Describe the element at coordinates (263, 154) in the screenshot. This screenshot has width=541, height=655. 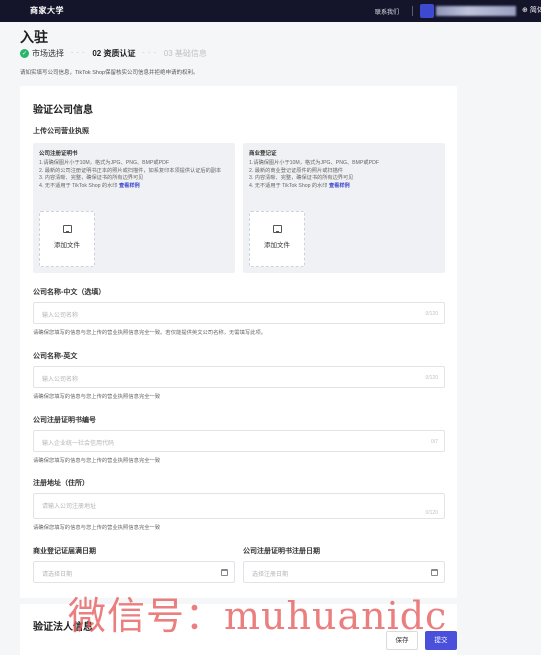
I see `upload-box-title: 商业登记证` at that location.